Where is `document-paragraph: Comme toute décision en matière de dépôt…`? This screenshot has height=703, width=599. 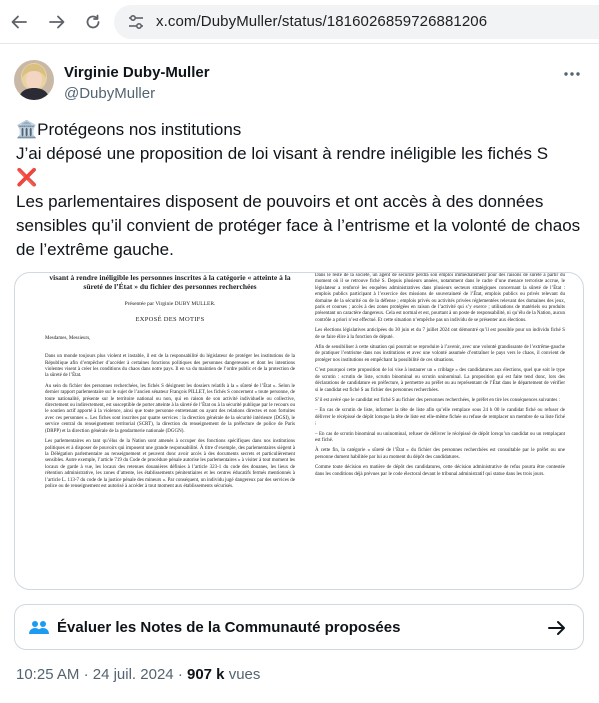
document-paragraph: Comme toute décision en matière de dépôt… is located at coordinates (440, 471).